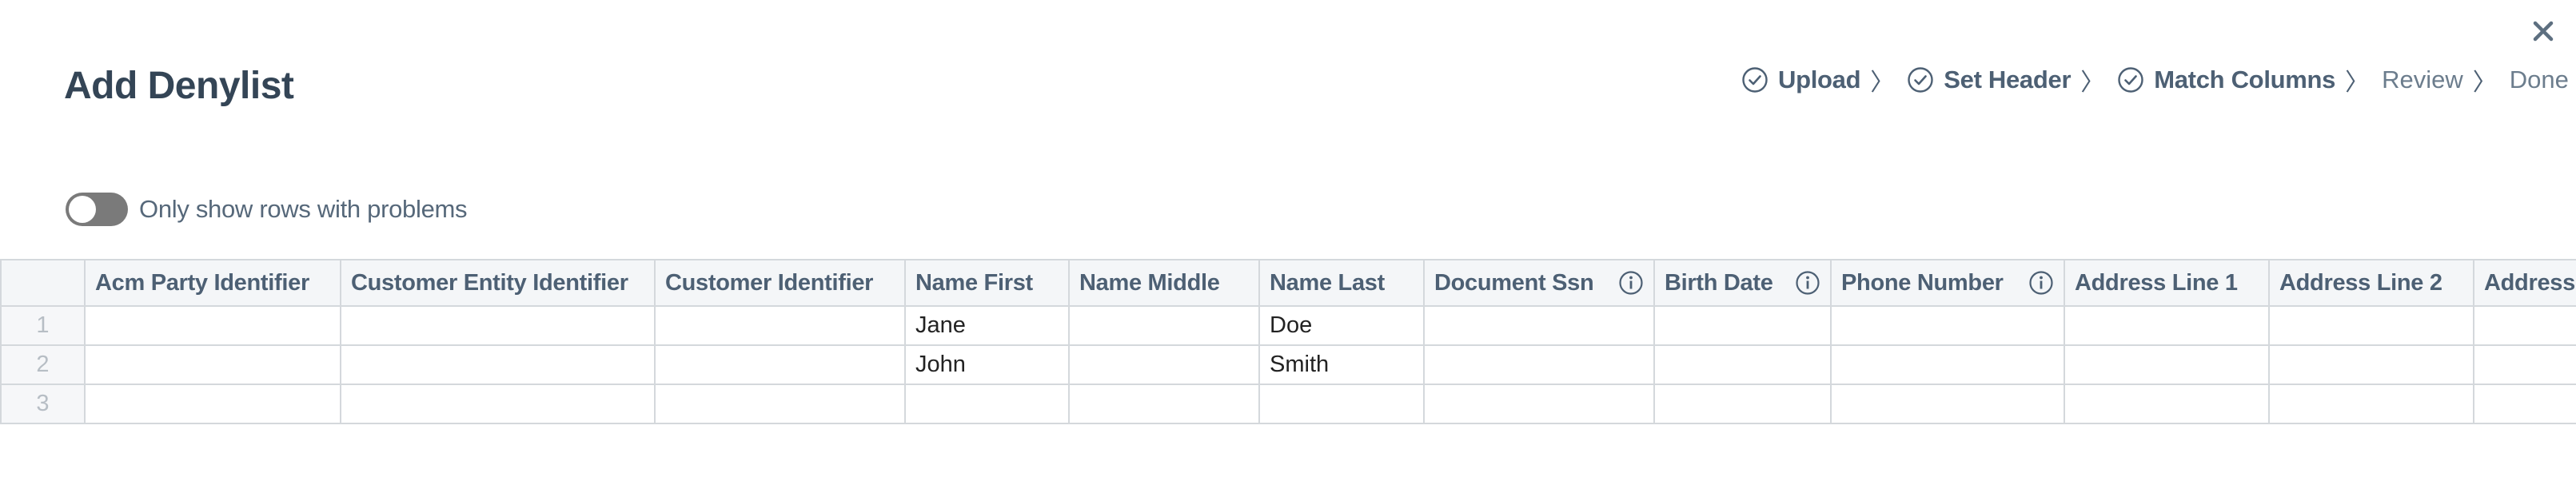 The image size is (2576, 481). I want to click on column-header-label: Name First, so click(974, 282).